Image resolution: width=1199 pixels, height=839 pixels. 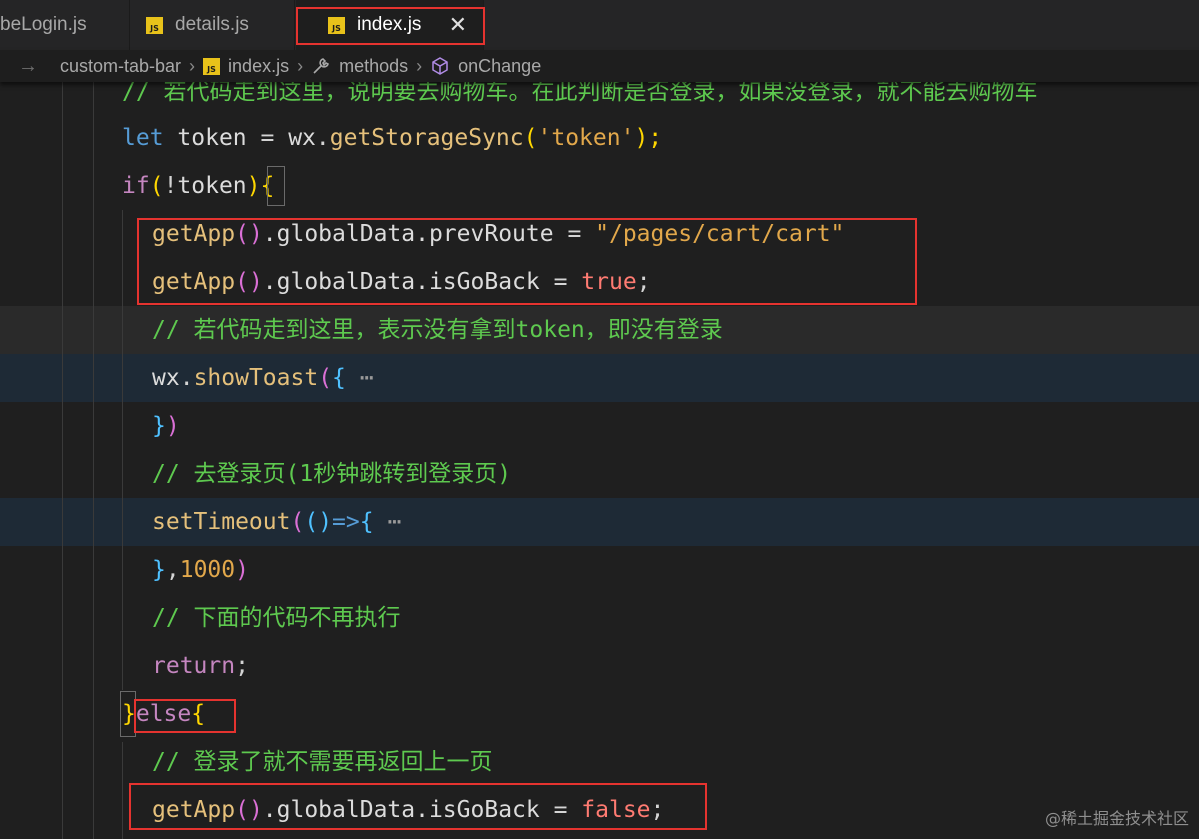 I want to click on code-line: // 登录了就不需要再返回上一页, so click(x=322, y=762).